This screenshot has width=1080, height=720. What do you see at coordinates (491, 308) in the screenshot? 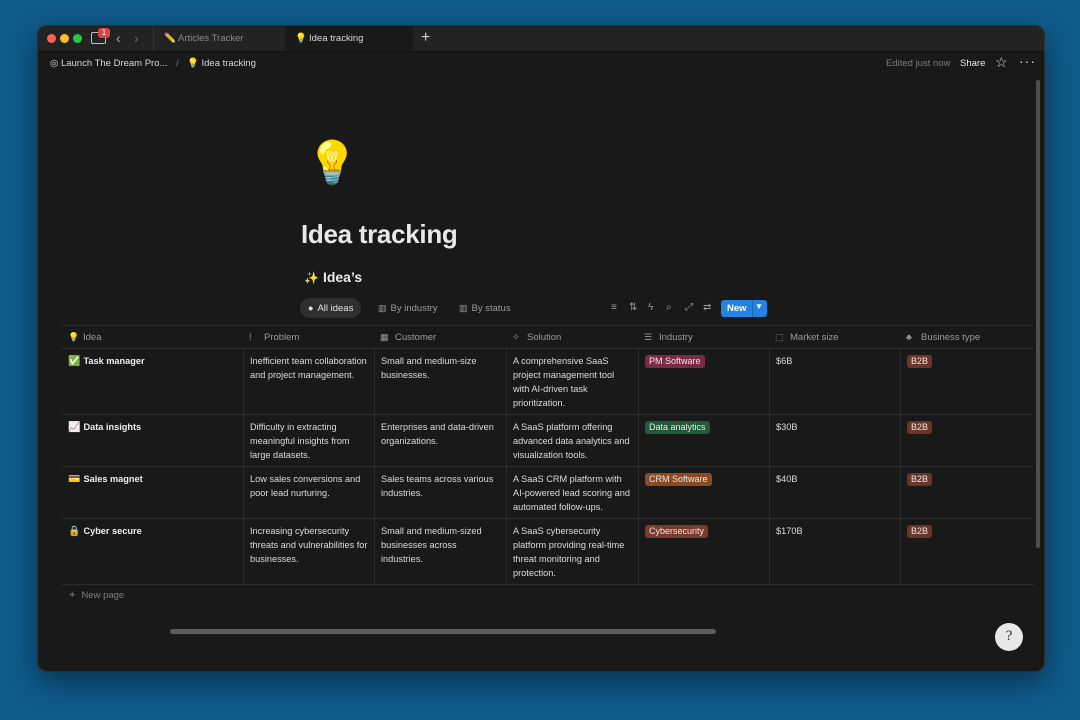
I see `view-label: By status` at bounding box center [491, 308].